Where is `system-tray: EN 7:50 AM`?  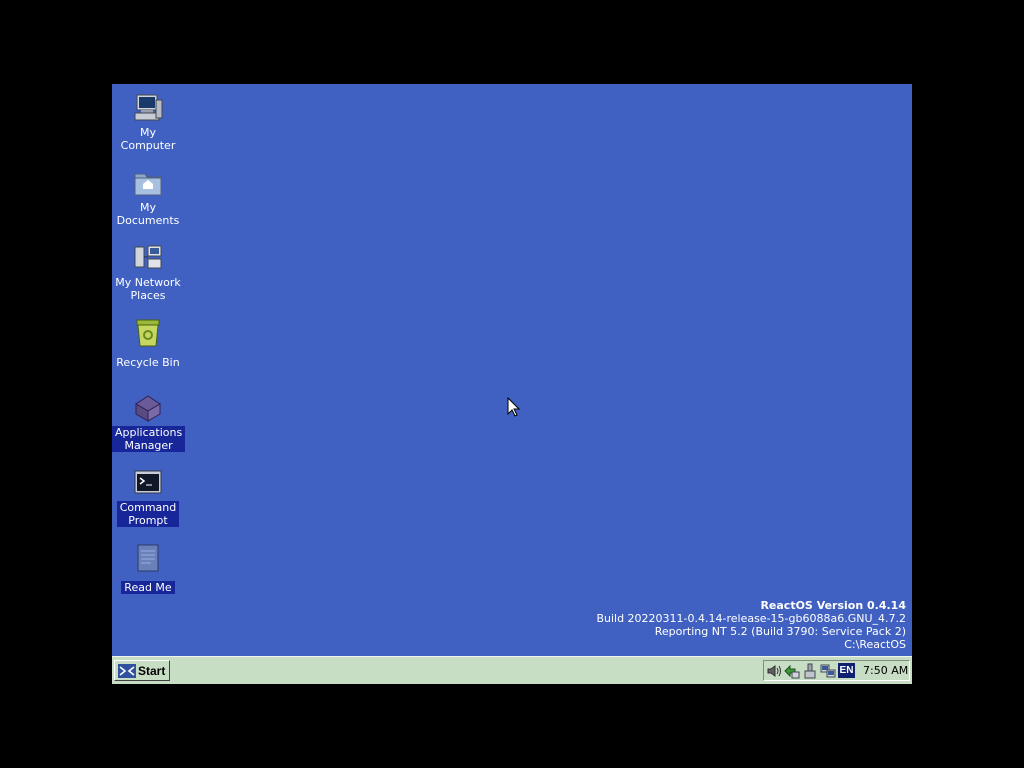
system-tray: EN 7:50 AM is located at coordinates (836, 670).